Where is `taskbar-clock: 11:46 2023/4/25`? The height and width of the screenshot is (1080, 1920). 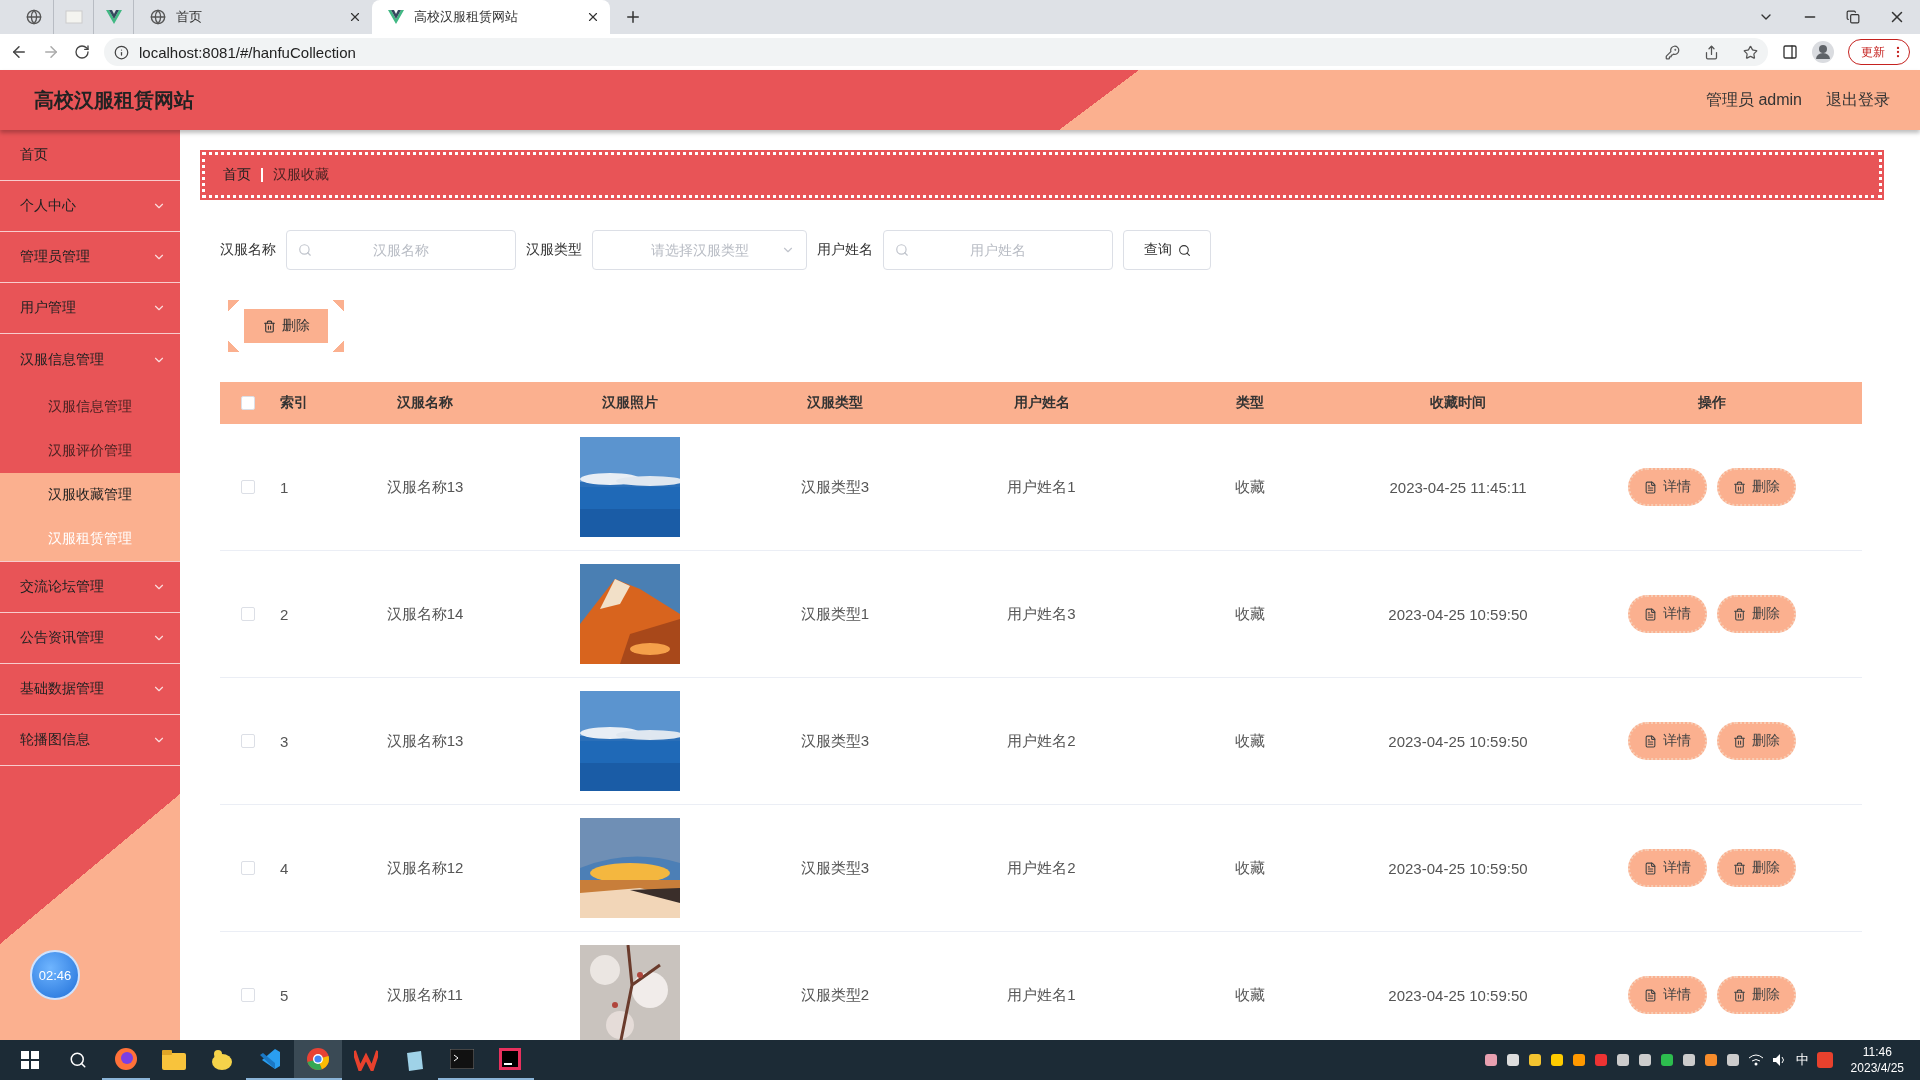
taskbar-clock: 11:46 2023/4/25 is located at coordinates (1877, 1060).